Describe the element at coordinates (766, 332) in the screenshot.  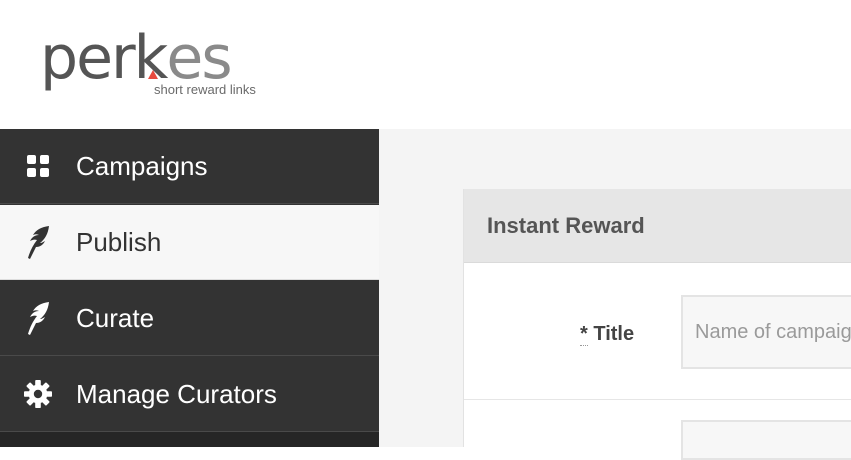
I see `title-input` at that location.